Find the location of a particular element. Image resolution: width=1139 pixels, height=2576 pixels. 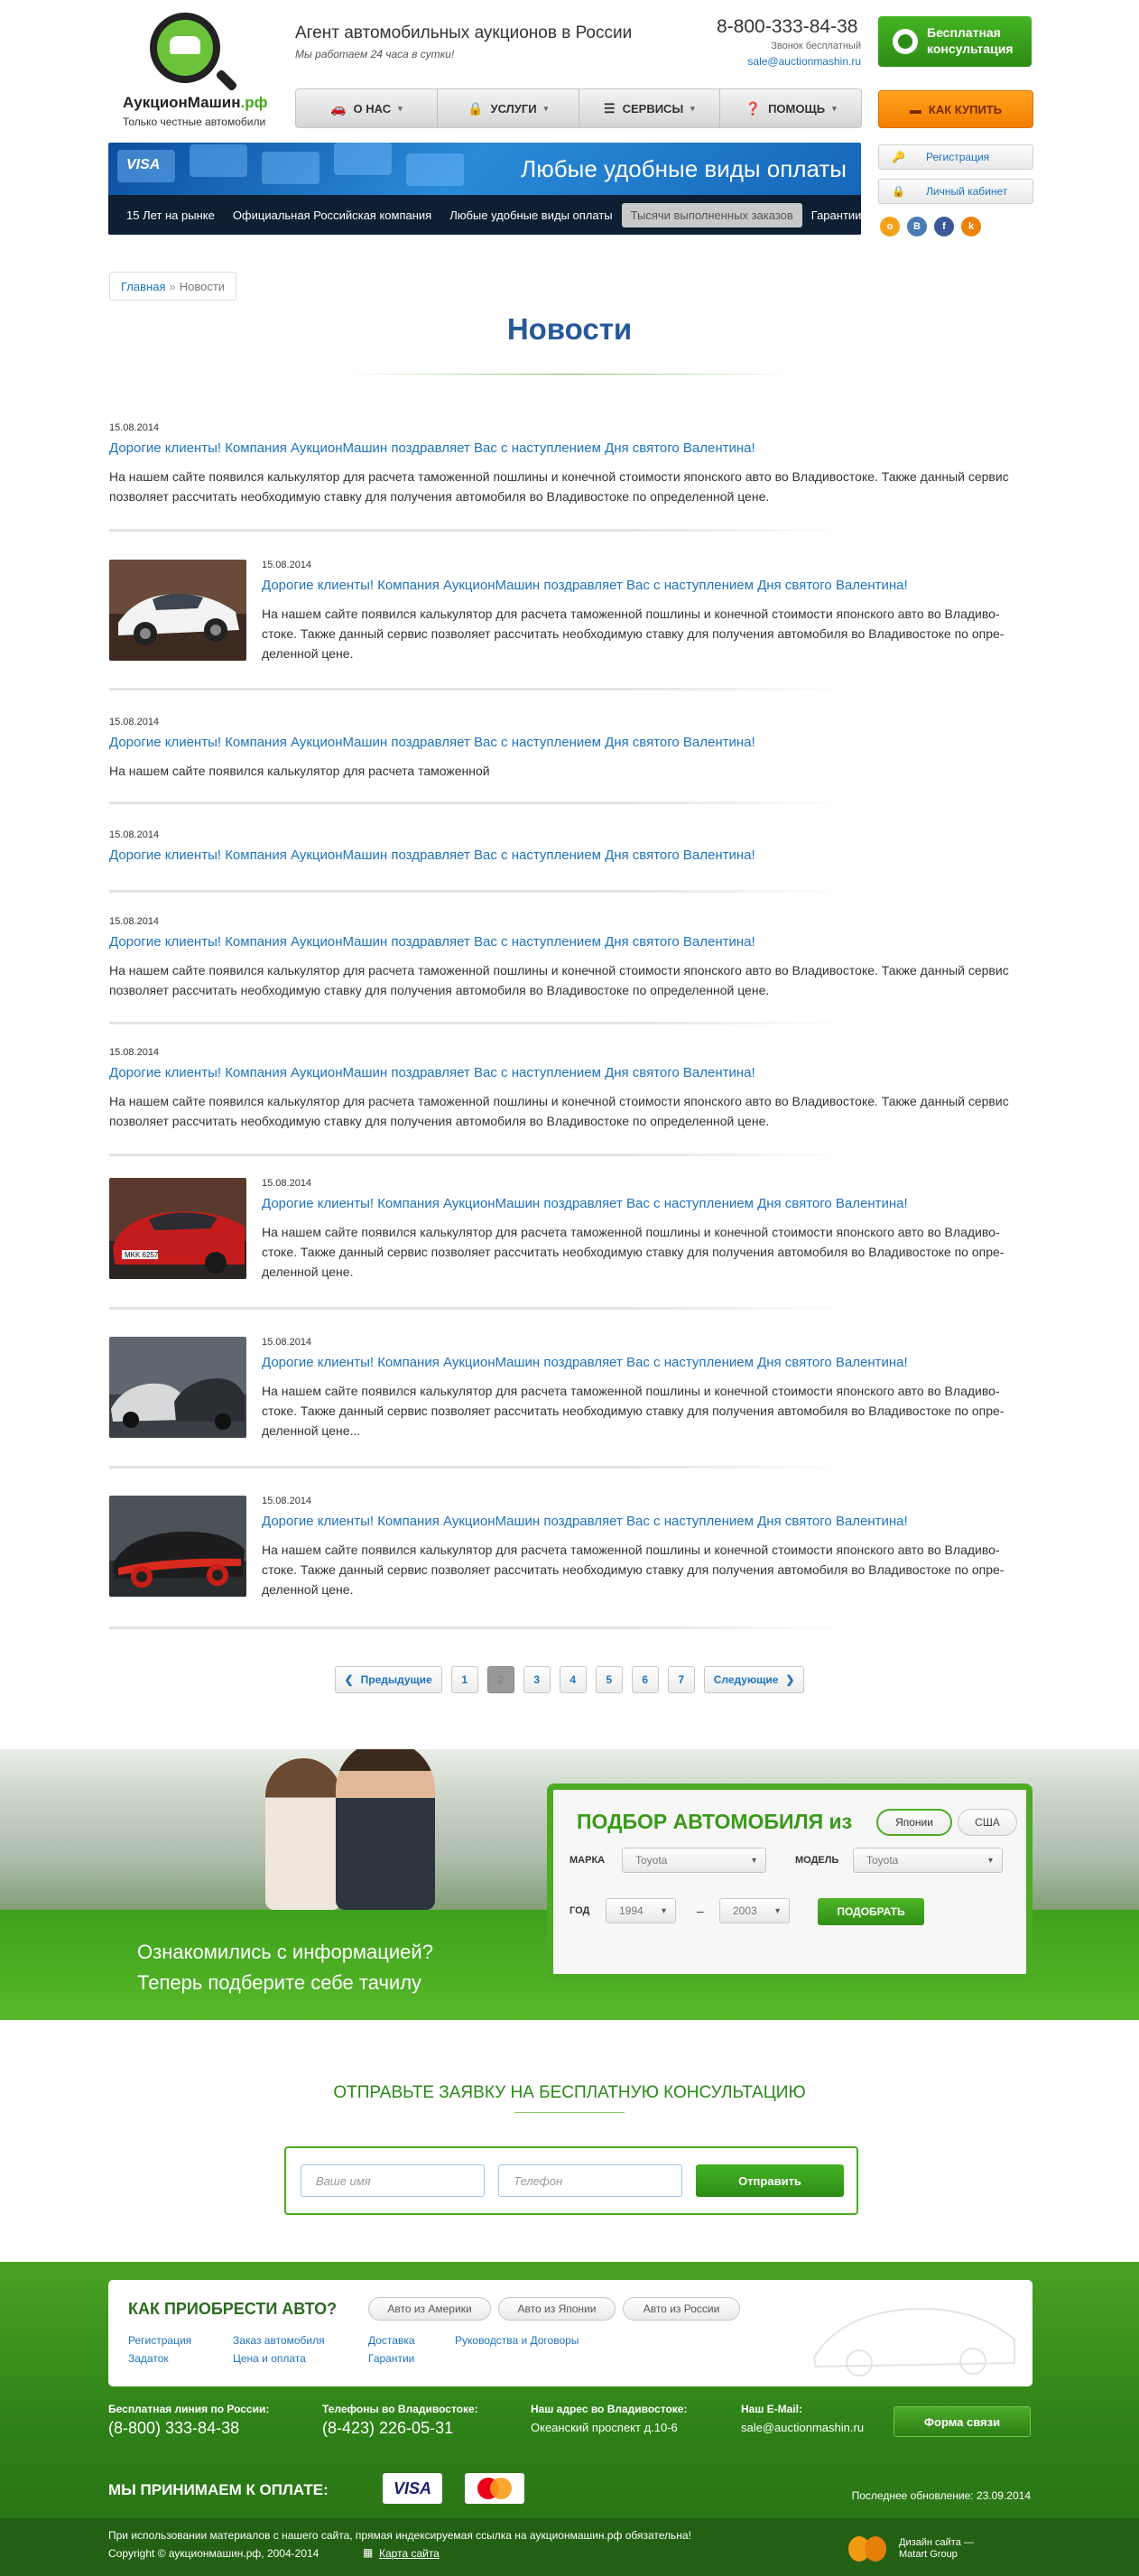

site-logo is located at coordinates (198, 53).